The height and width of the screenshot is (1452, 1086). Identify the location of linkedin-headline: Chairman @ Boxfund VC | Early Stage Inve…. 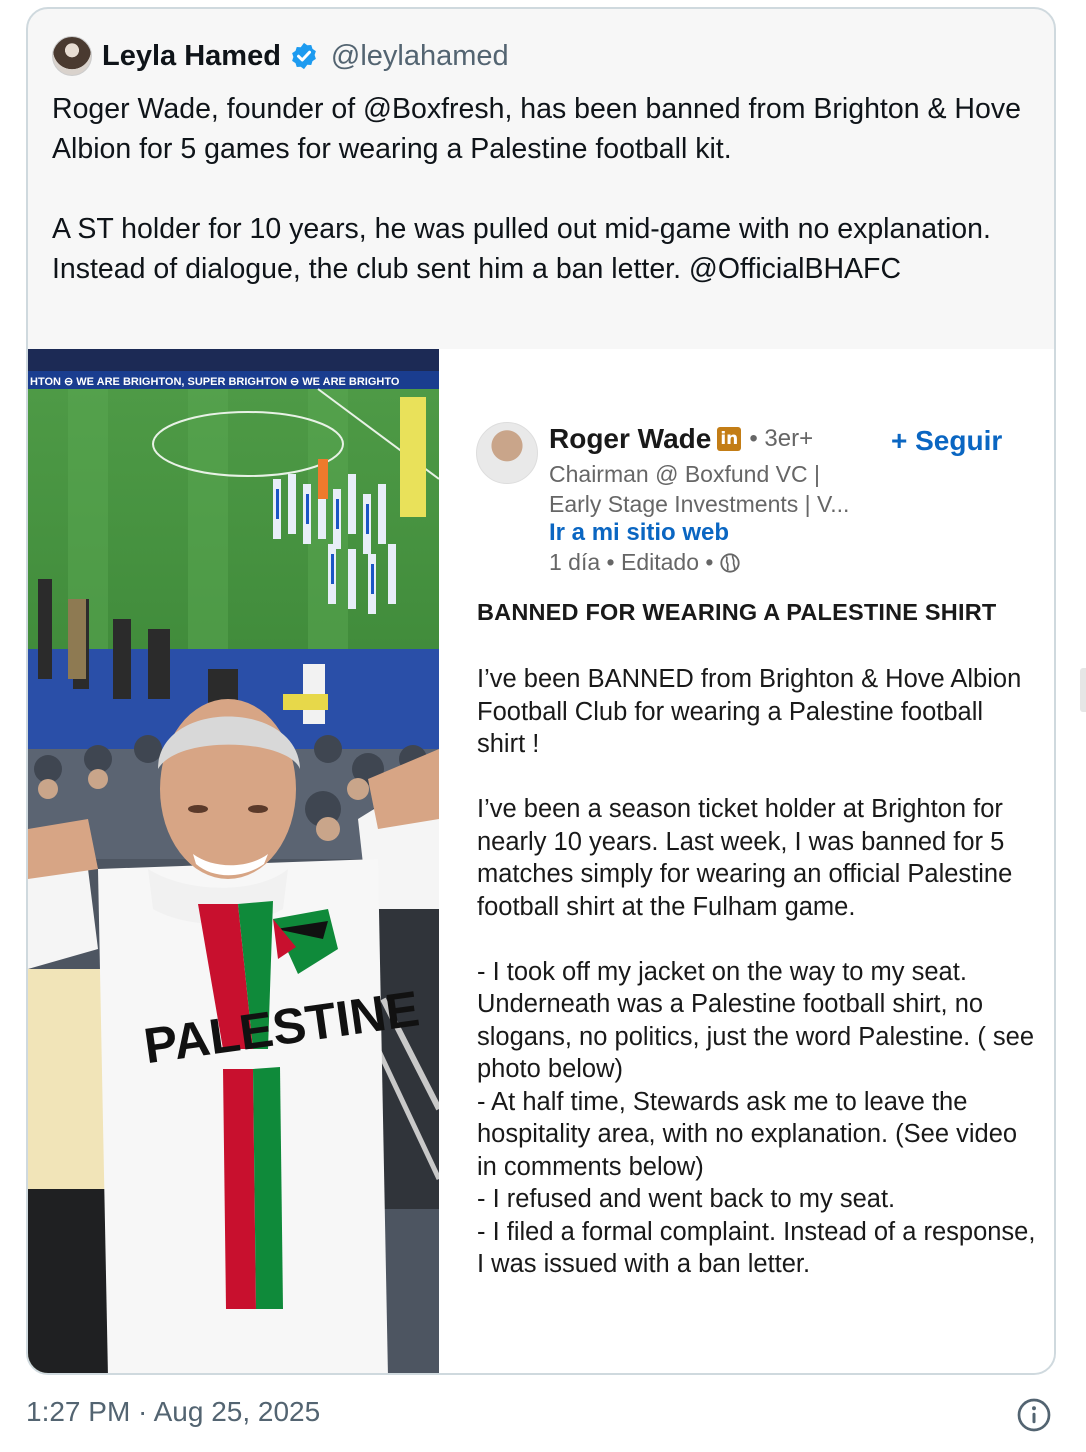
(699, 489).